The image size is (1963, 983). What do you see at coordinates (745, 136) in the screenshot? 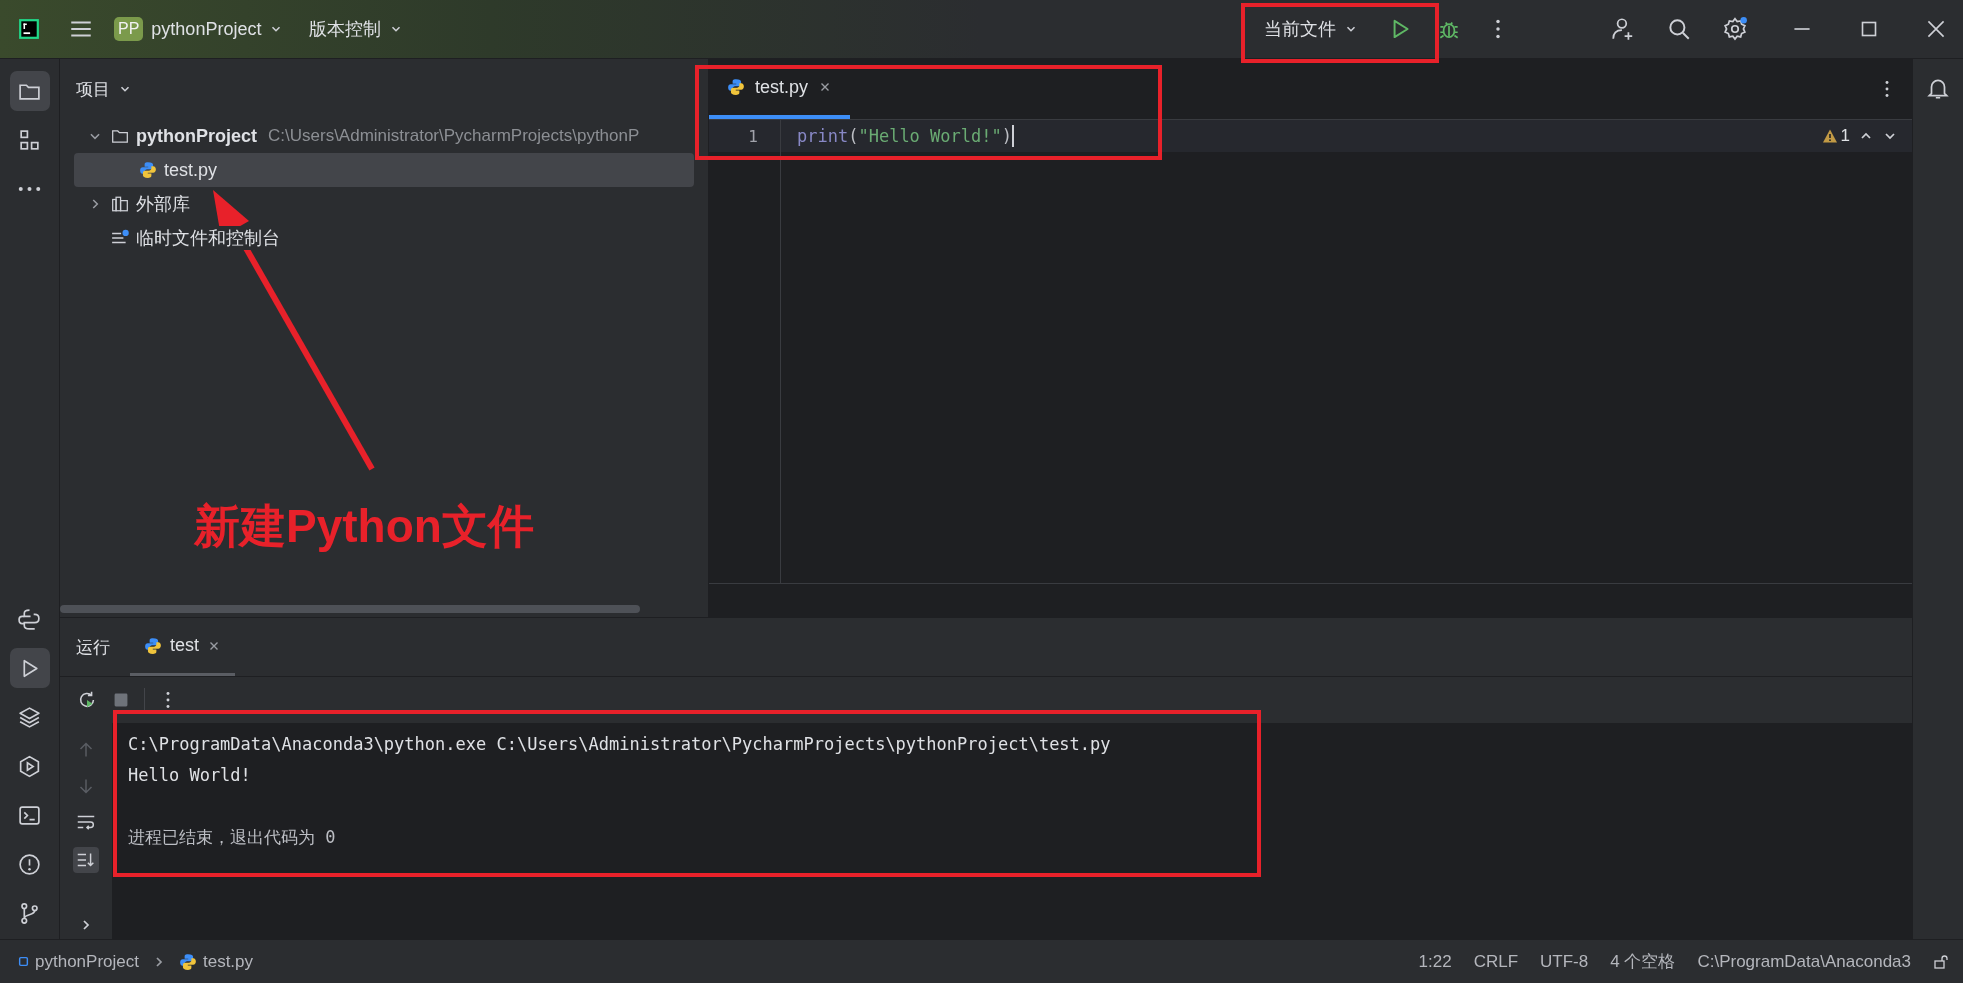
I see `line-number: 1` at bounding box center [745, 136].